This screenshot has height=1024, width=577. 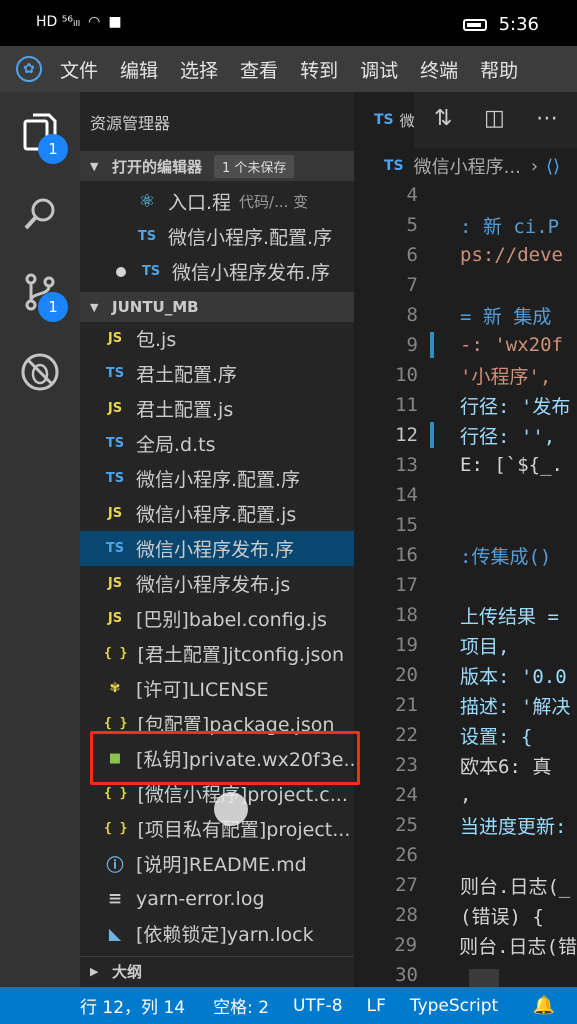 What do you see at coordinates (217, 863) in the screenshot?
I see `file-item: ⓘ [说明]README.md` at bounding box center [217, 863].